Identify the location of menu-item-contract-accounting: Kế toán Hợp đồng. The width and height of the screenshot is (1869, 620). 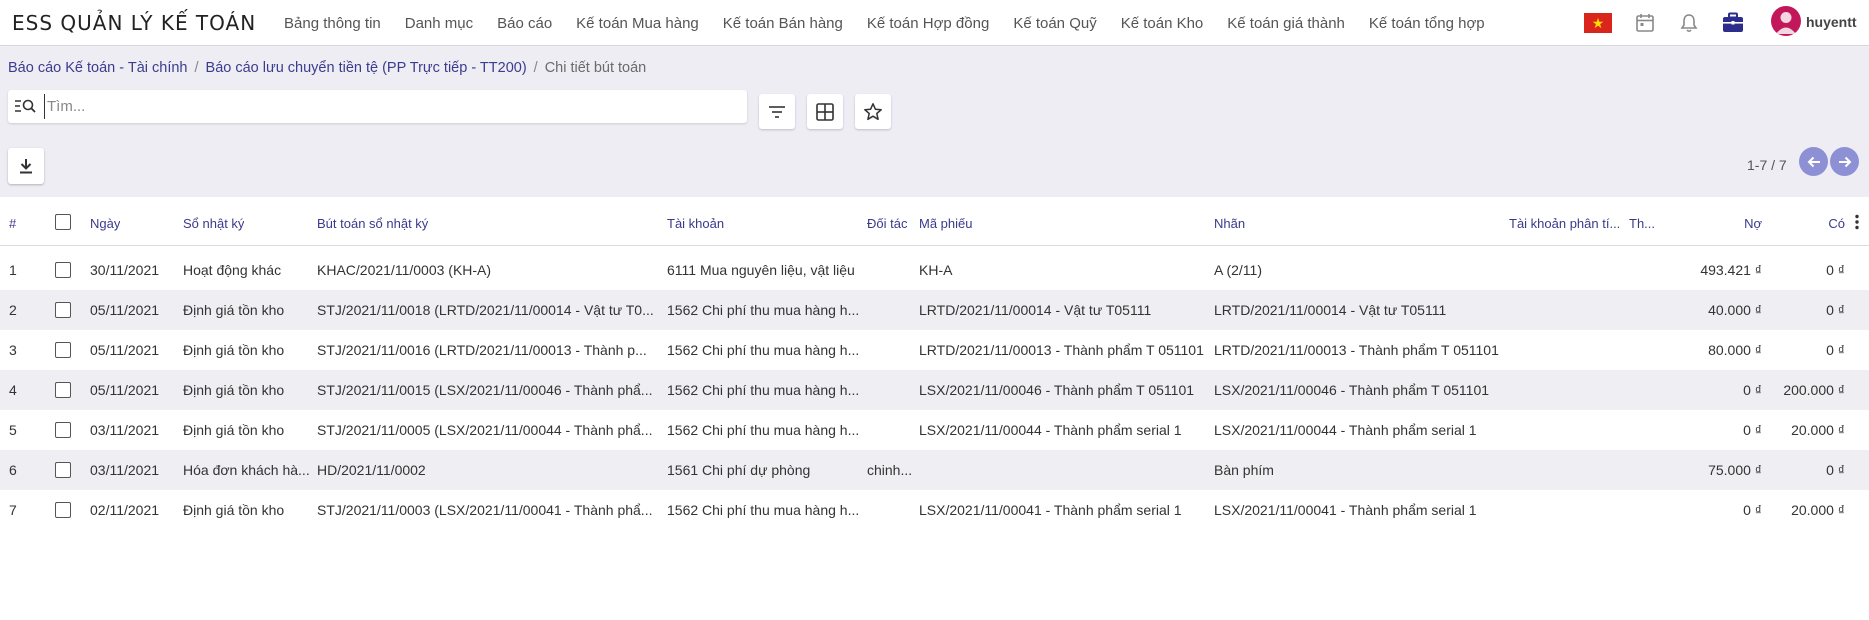
(928, 23).